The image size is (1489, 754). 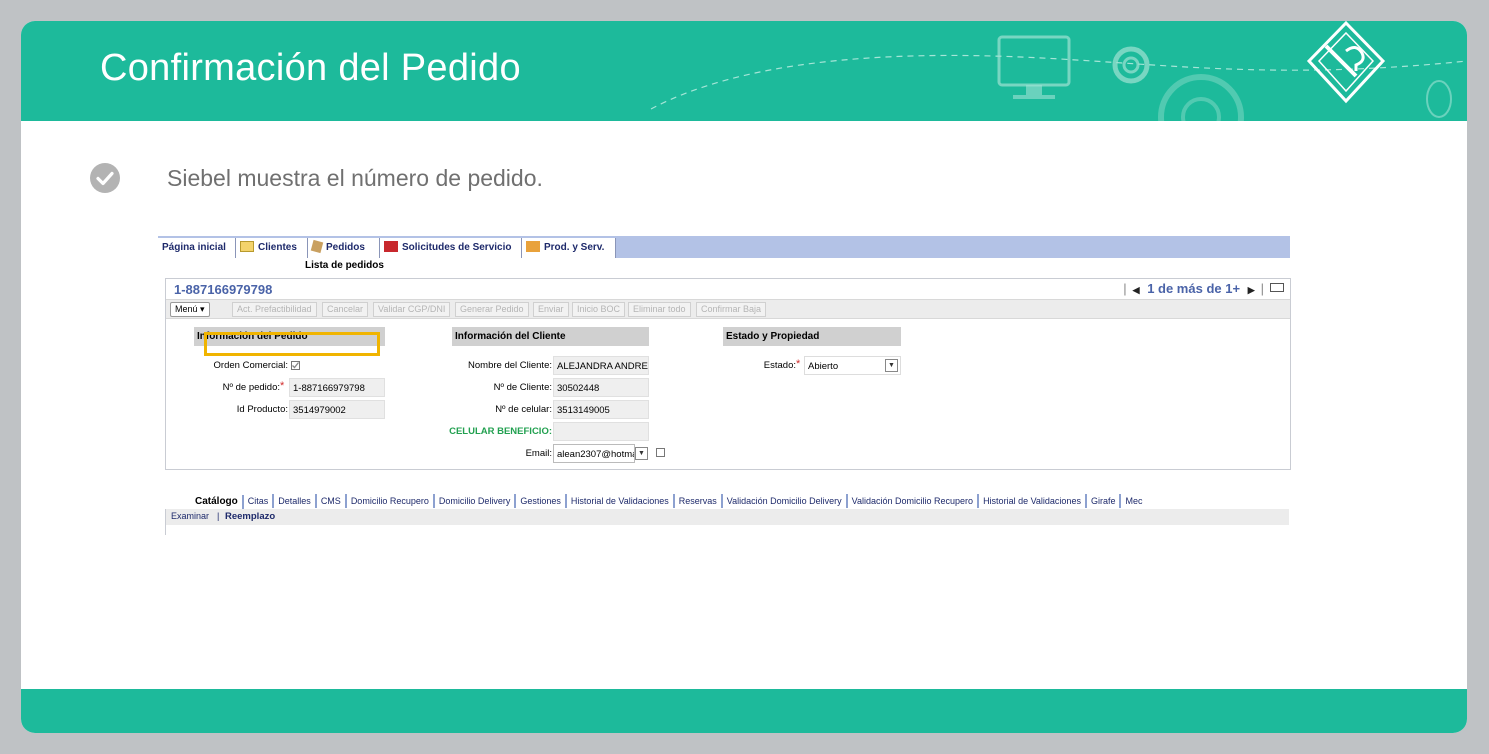 I want to click on record-pager: | ◀ 1 de más de 1+ ▶ |, so click(x=1200, y=288).